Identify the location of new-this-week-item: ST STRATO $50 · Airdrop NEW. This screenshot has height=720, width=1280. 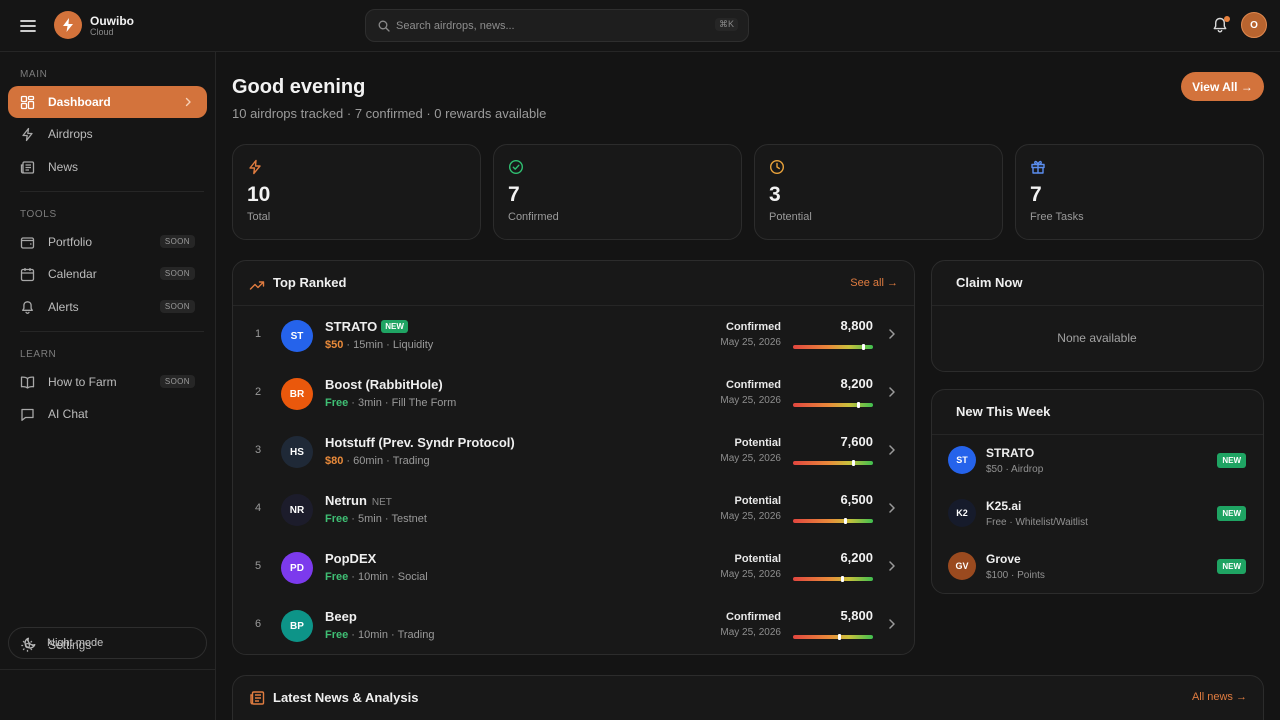
(1097, 460).